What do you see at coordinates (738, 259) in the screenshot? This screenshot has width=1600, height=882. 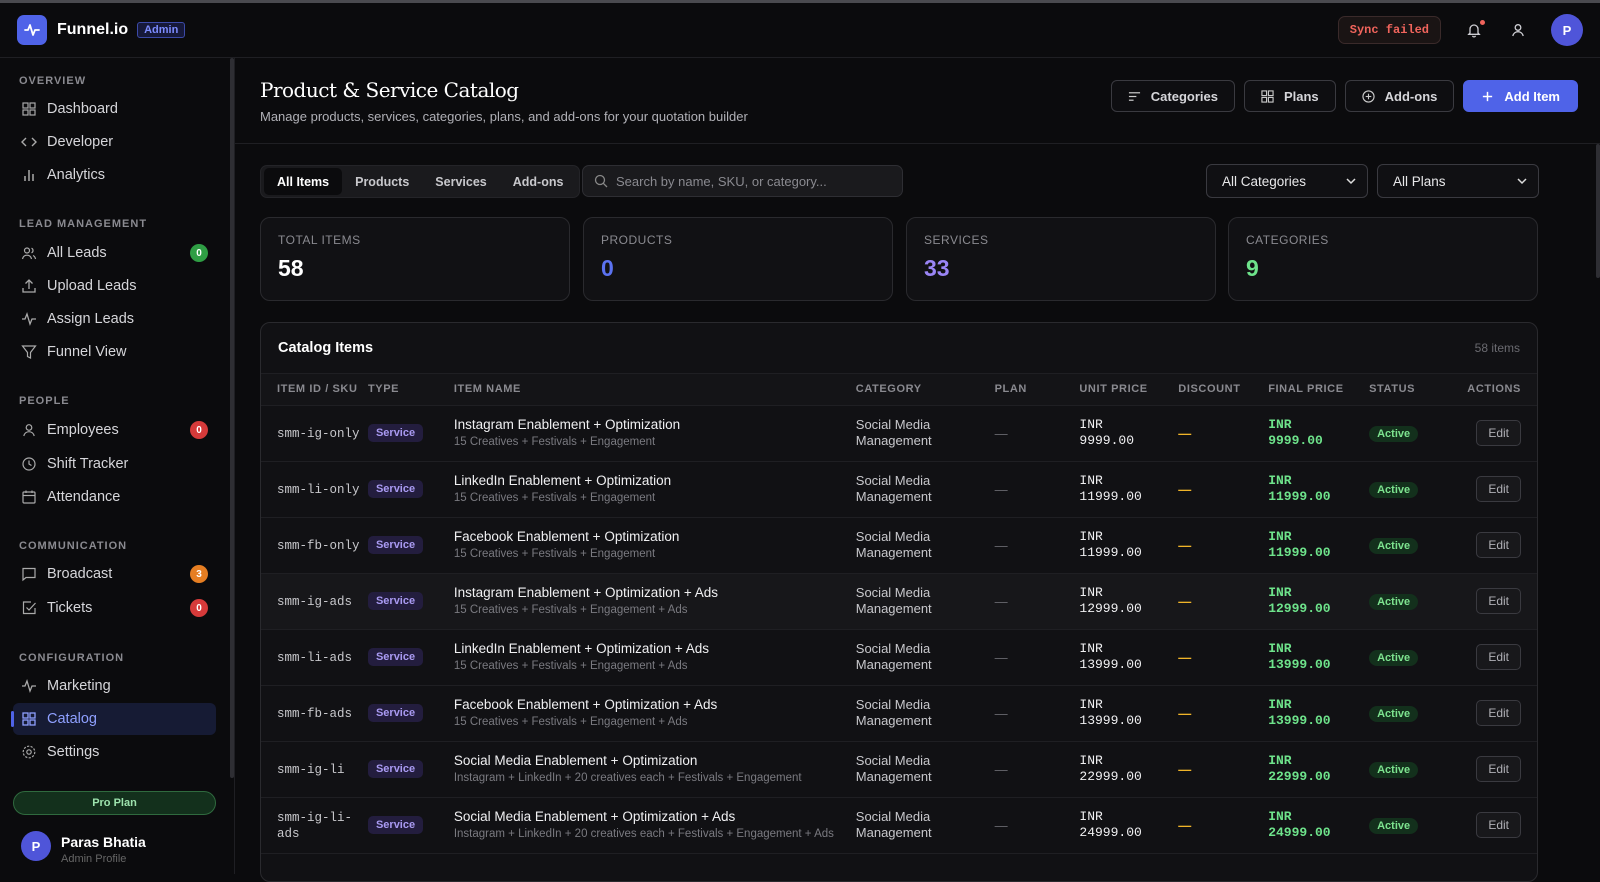 I see `stat-card-products: PRODUCTS 0` at bounding box center [738, 259].